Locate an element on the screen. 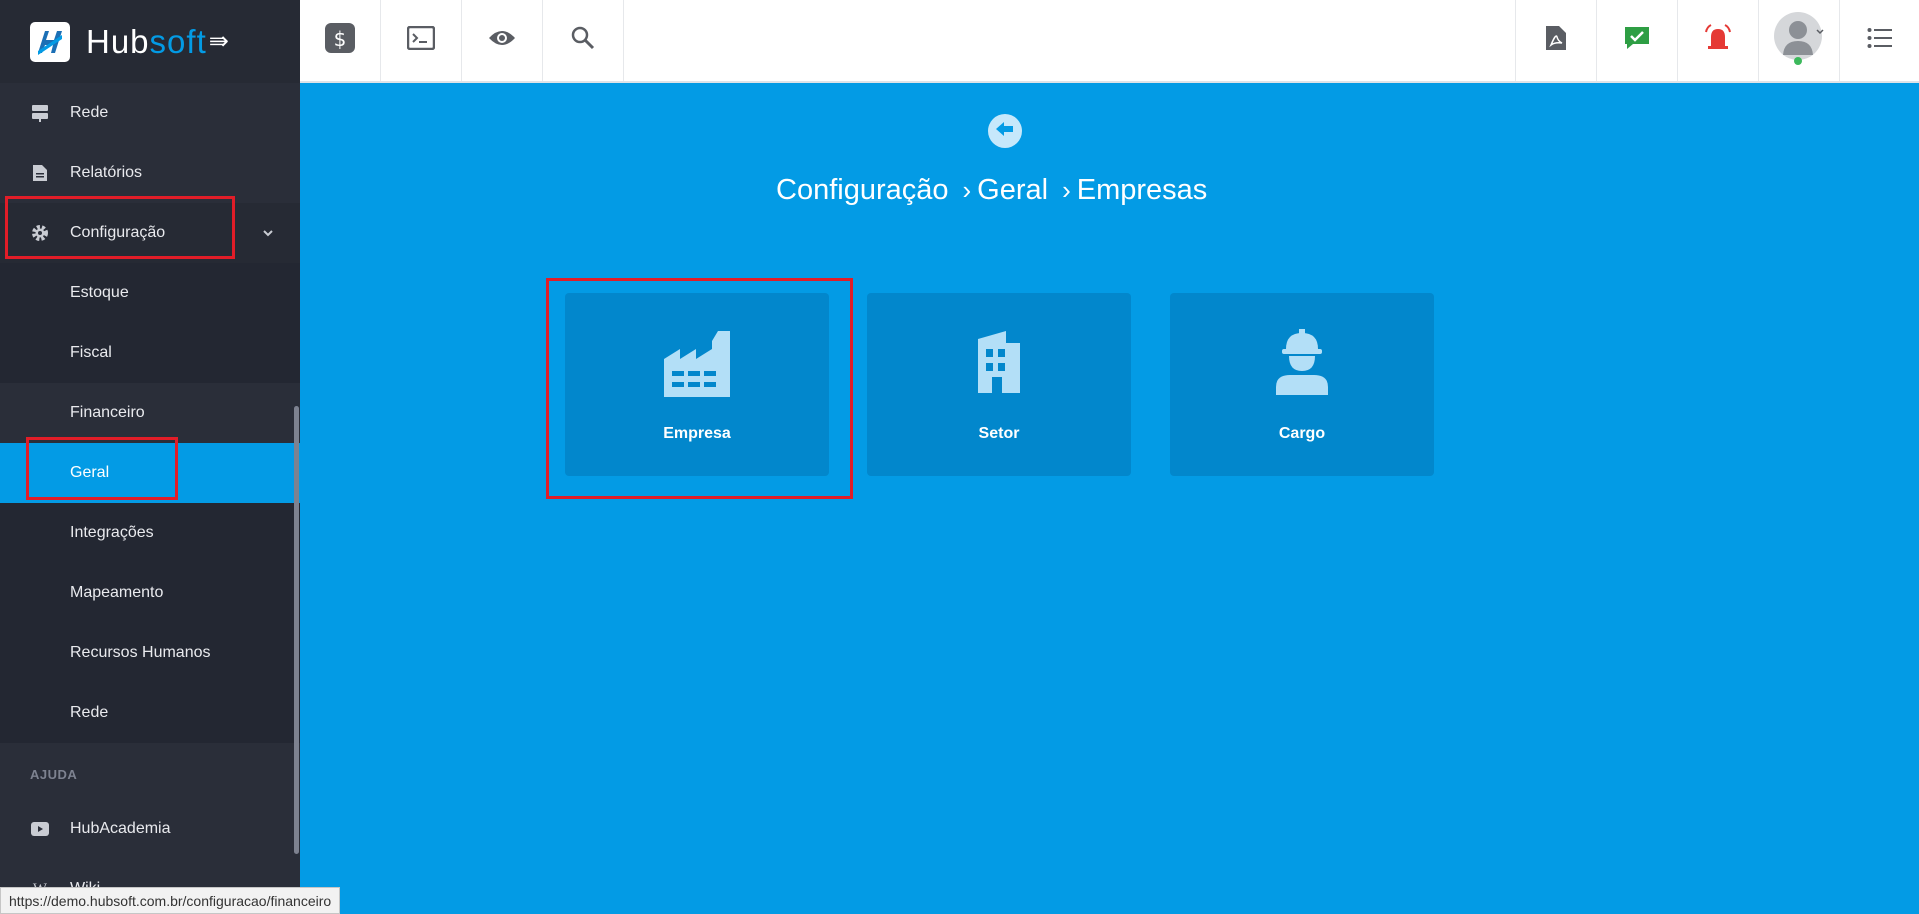 The width and height of the screenshot is (1919, 914). dollar-icon: $ is located at coordinates (340, 40).